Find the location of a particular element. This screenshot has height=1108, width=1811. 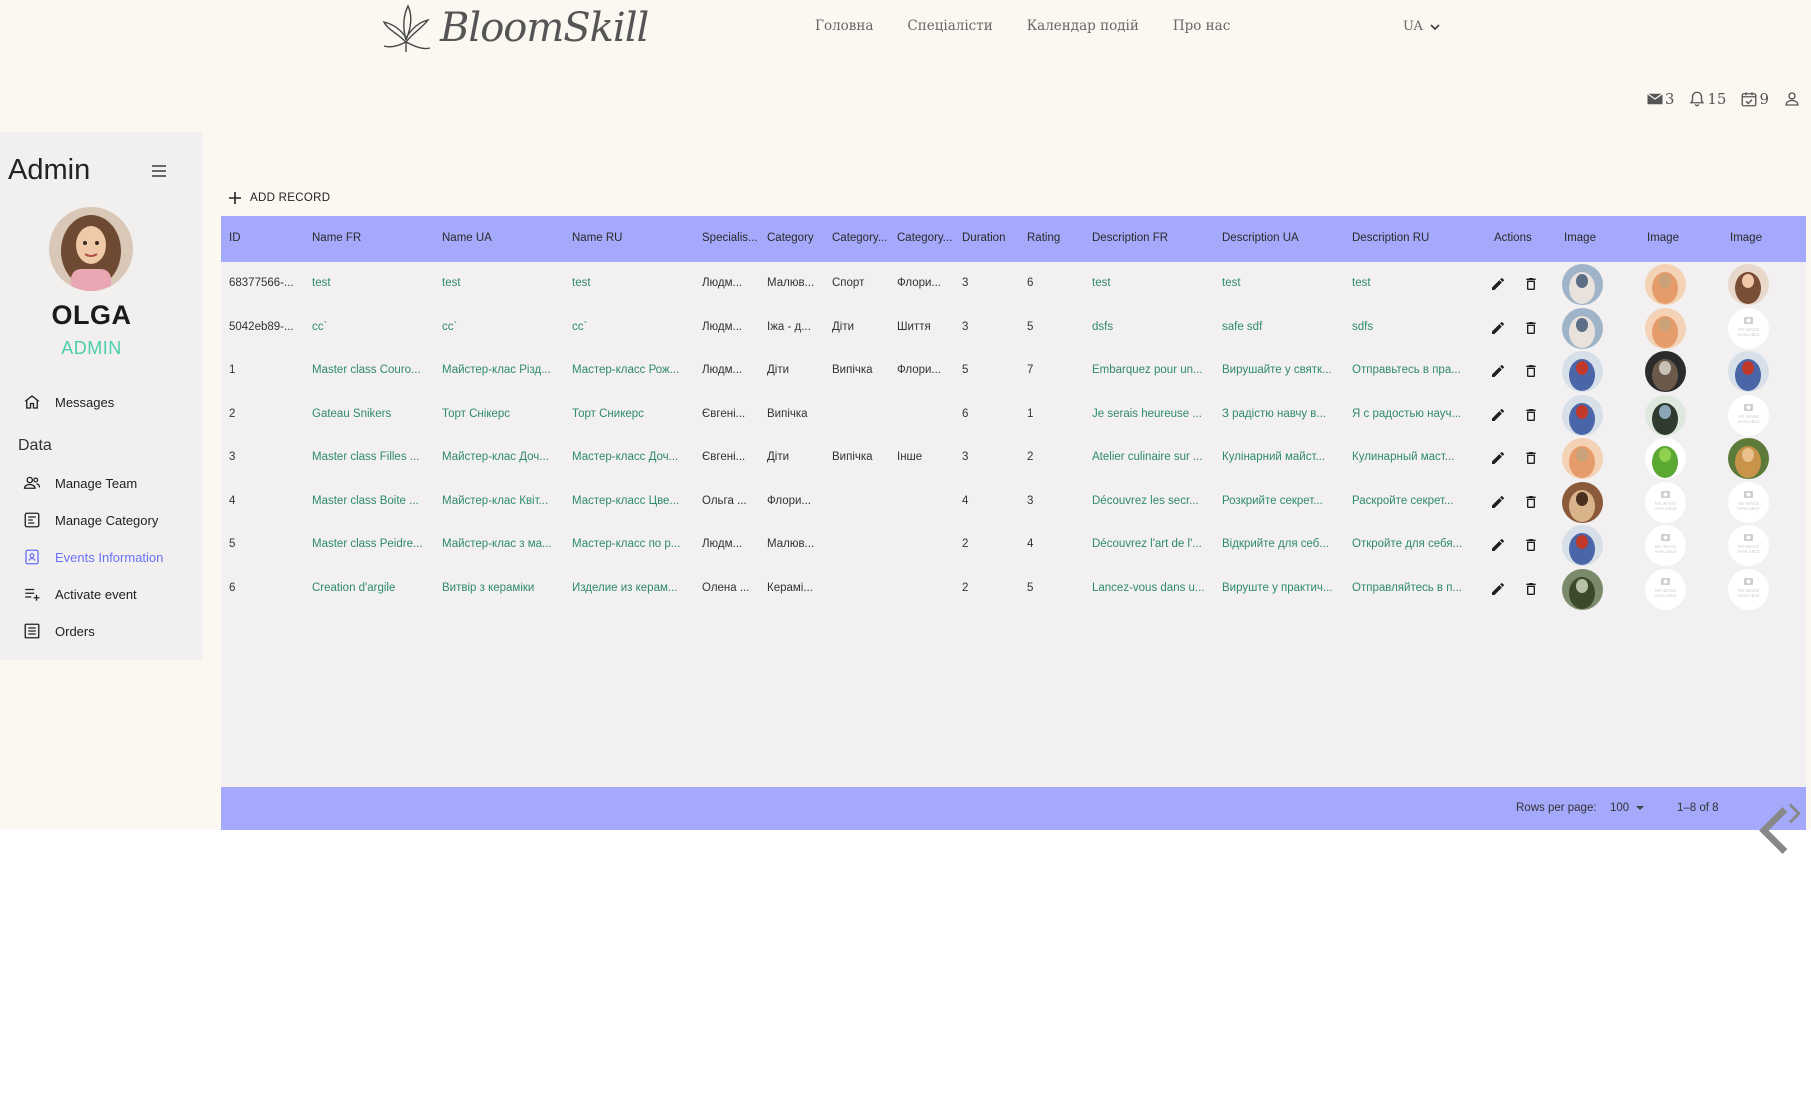

nav-events-calendar: Календар подій is located at coordinates (1083, 26).